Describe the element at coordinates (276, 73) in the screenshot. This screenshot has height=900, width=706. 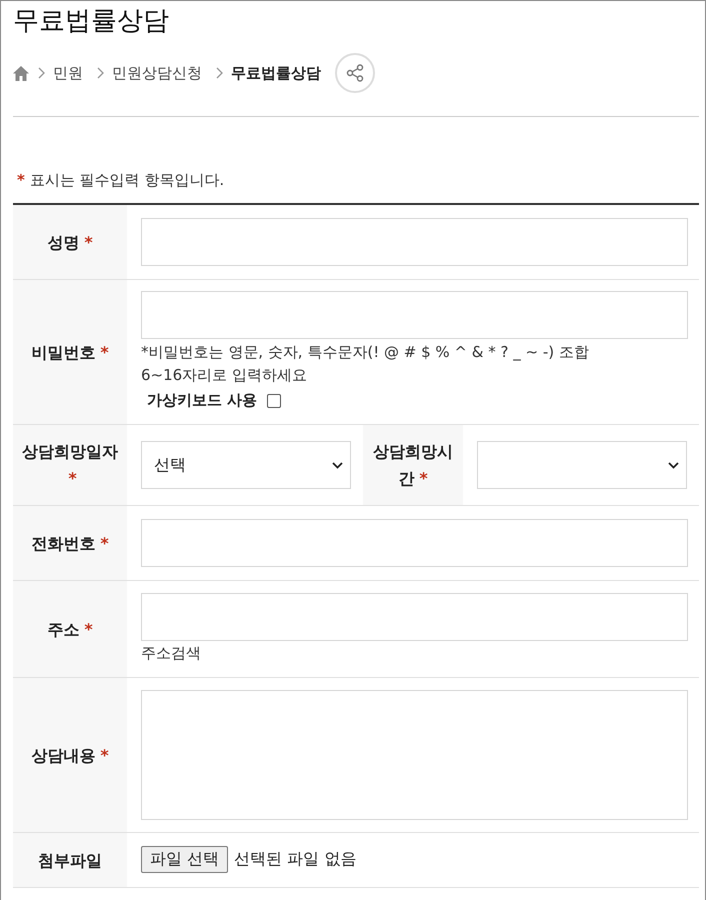
I see `breadcrumb-link: 무료법률상담` at that location.